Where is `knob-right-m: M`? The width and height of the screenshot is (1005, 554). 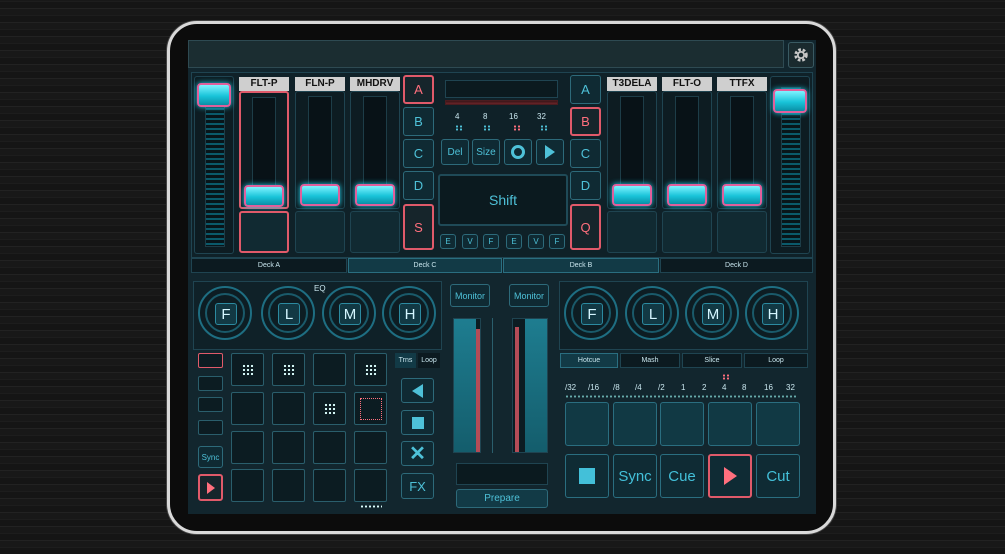 knob-right-m: M is located at coordinates (712, 313).